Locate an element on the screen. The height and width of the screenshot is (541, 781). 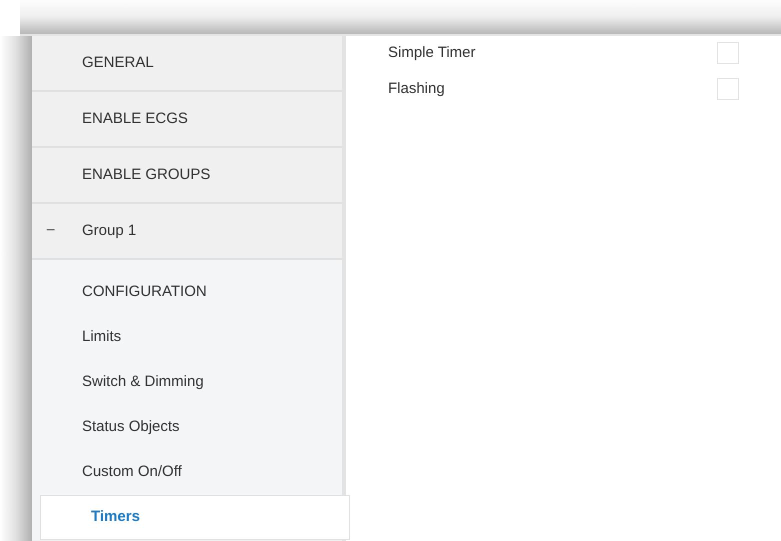
collapse-toggle: − is located at coordinates (64, 231).